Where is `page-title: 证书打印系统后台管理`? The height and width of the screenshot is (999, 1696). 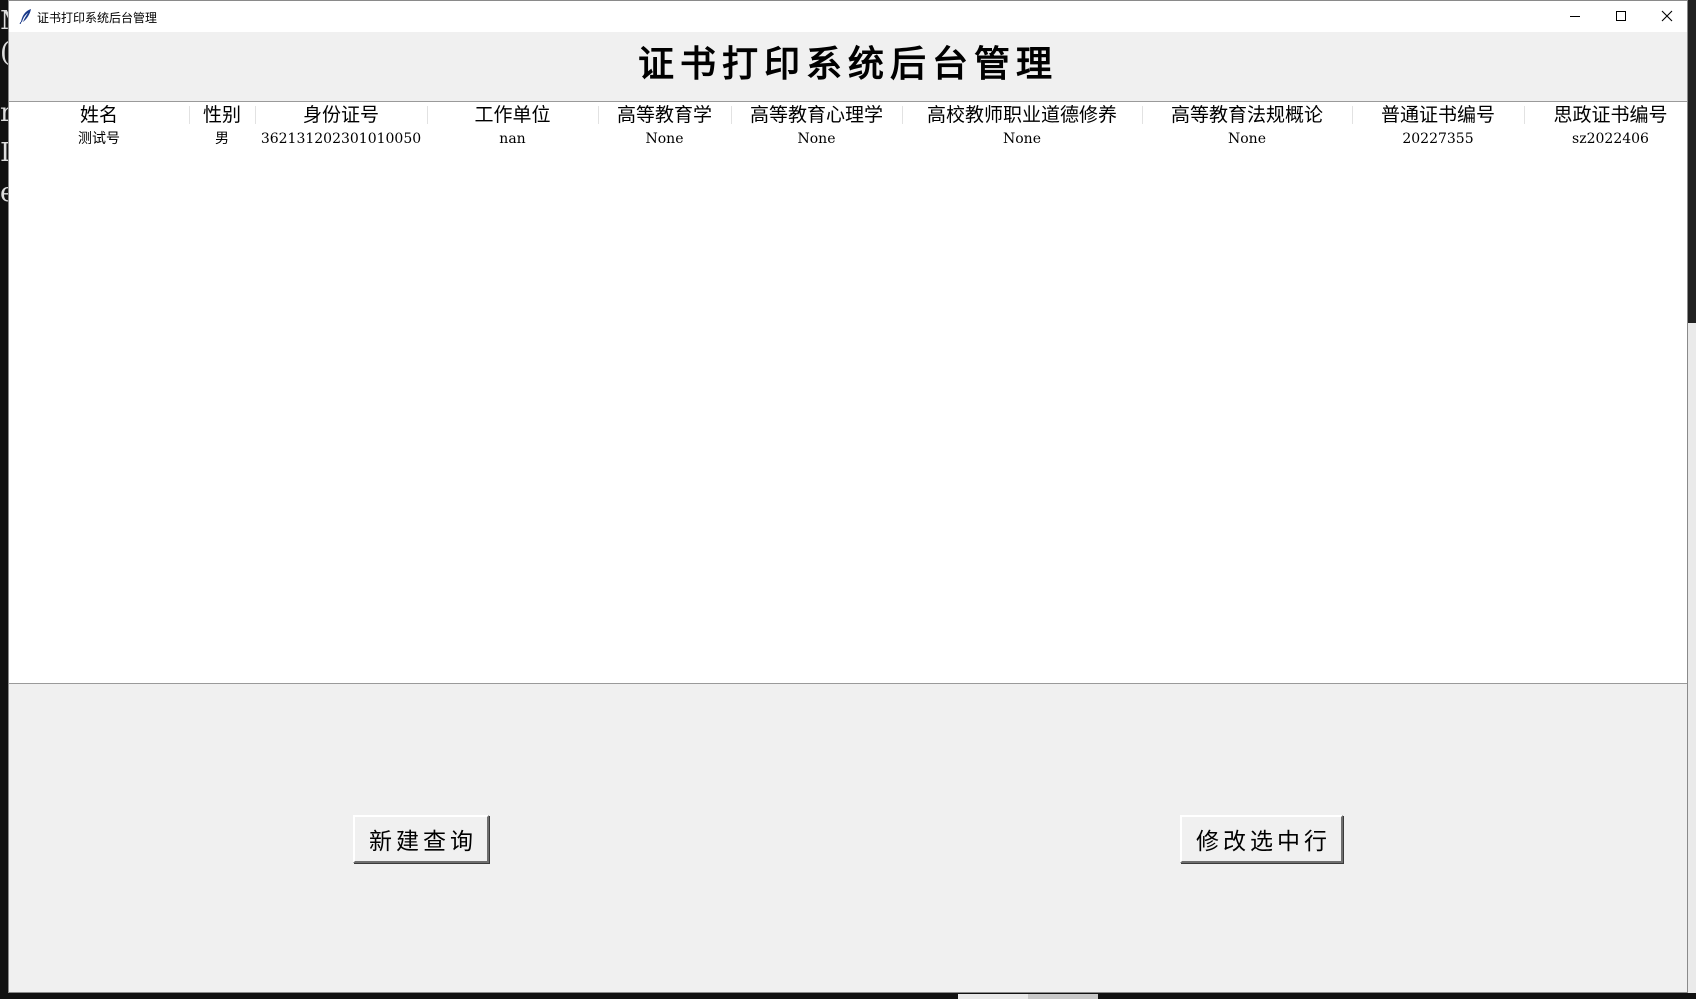 page-title: 证书打印系统后台管理 is located at coordinates (847, 64).